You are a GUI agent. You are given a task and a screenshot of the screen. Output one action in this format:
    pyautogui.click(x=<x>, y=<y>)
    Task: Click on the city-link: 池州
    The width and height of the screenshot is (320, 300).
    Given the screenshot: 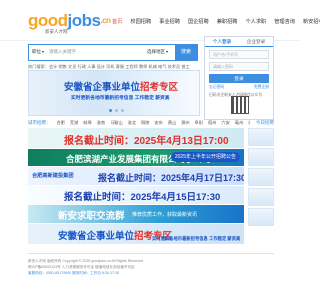 What is the action you would take?
    pyautogui.click(x=249, y=123)
    